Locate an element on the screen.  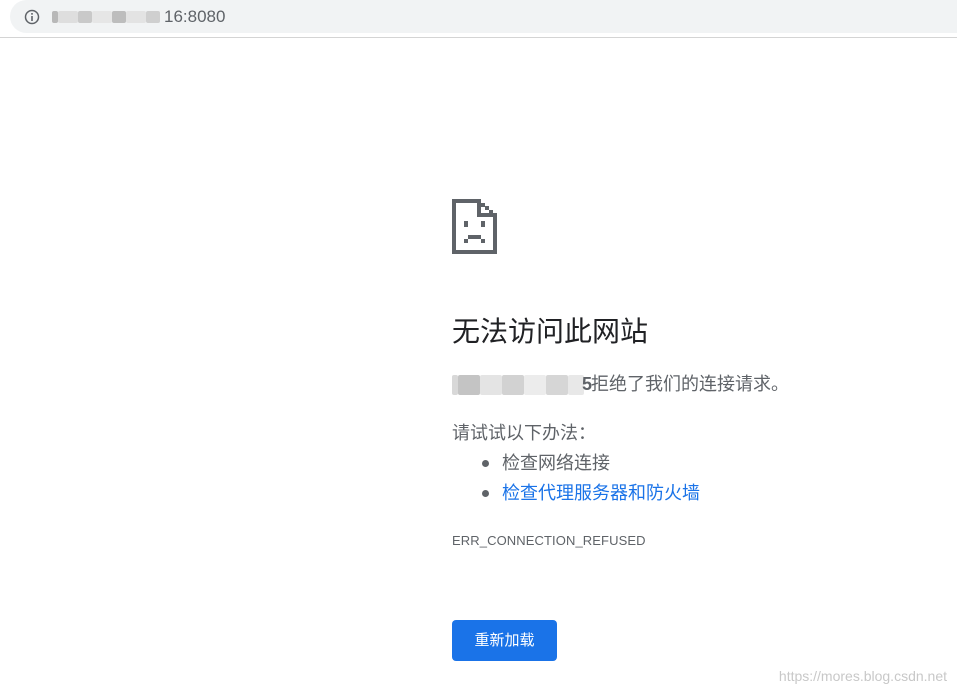
host-refused-message: 拒绝了我们的连接请求。 is located at coordinates (690, 384).